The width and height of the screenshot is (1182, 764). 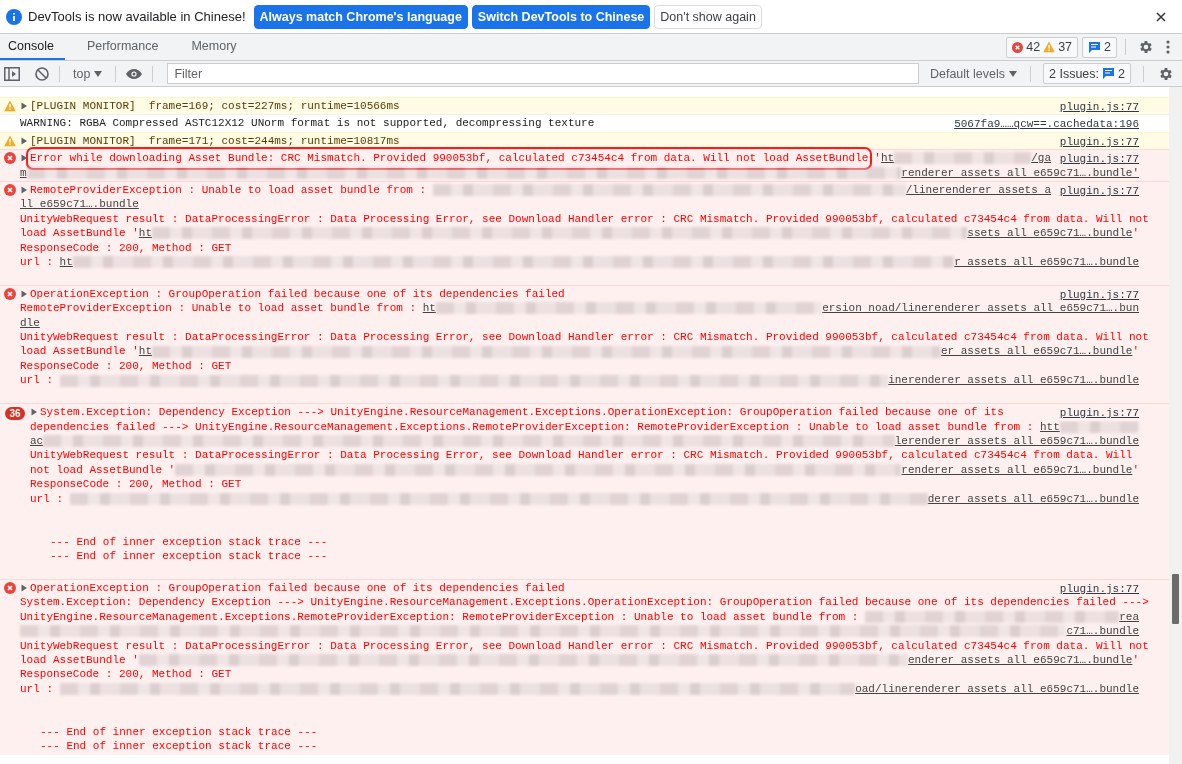 What do you see at coordinates (581, 455) in the screenshot?
I see `message-text: UnityWebRequest result : DataProcessingError : Data Processing Error, see Download Handler error : CRC Mismatch. Provided 990053bf, calculated c73454c4 from data. Will` at bounding box center [581, 455].